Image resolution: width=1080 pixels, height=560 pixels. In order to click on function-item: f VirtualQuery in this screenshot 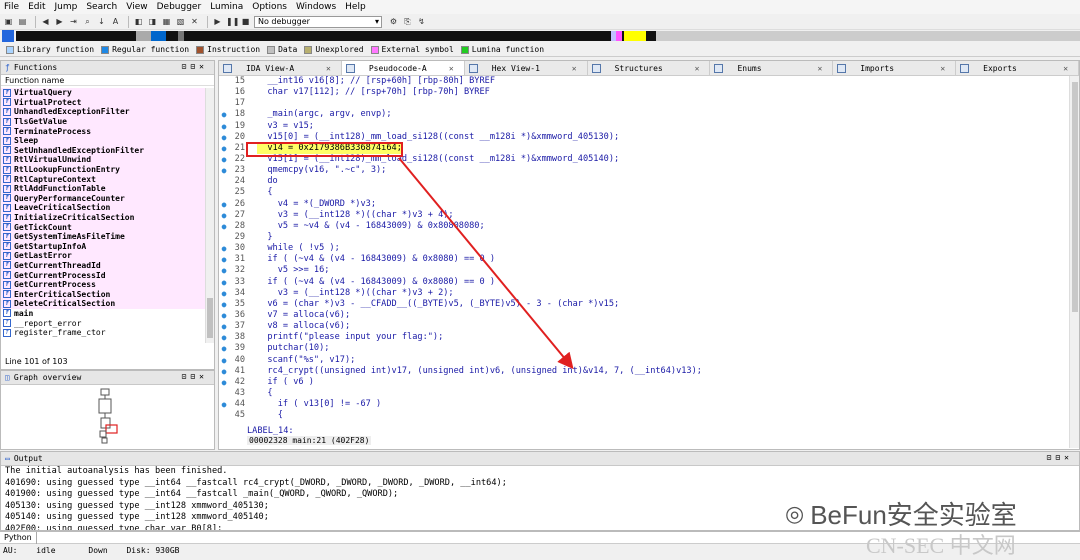, I will do `click(103, 93)`.